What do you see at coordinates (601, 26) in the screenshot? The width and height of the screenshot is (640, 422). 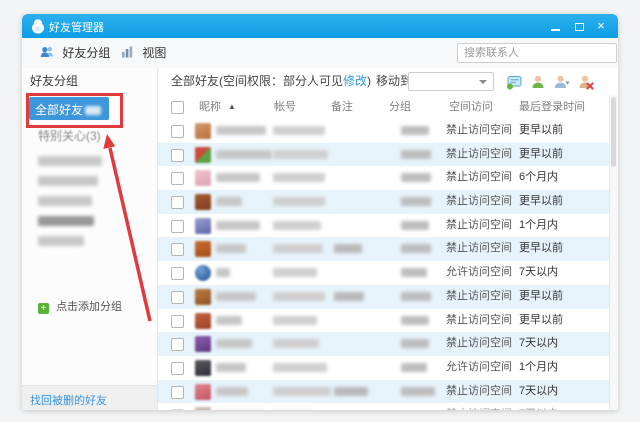 I see `close-button: ×` at bounding box center [601, 26].